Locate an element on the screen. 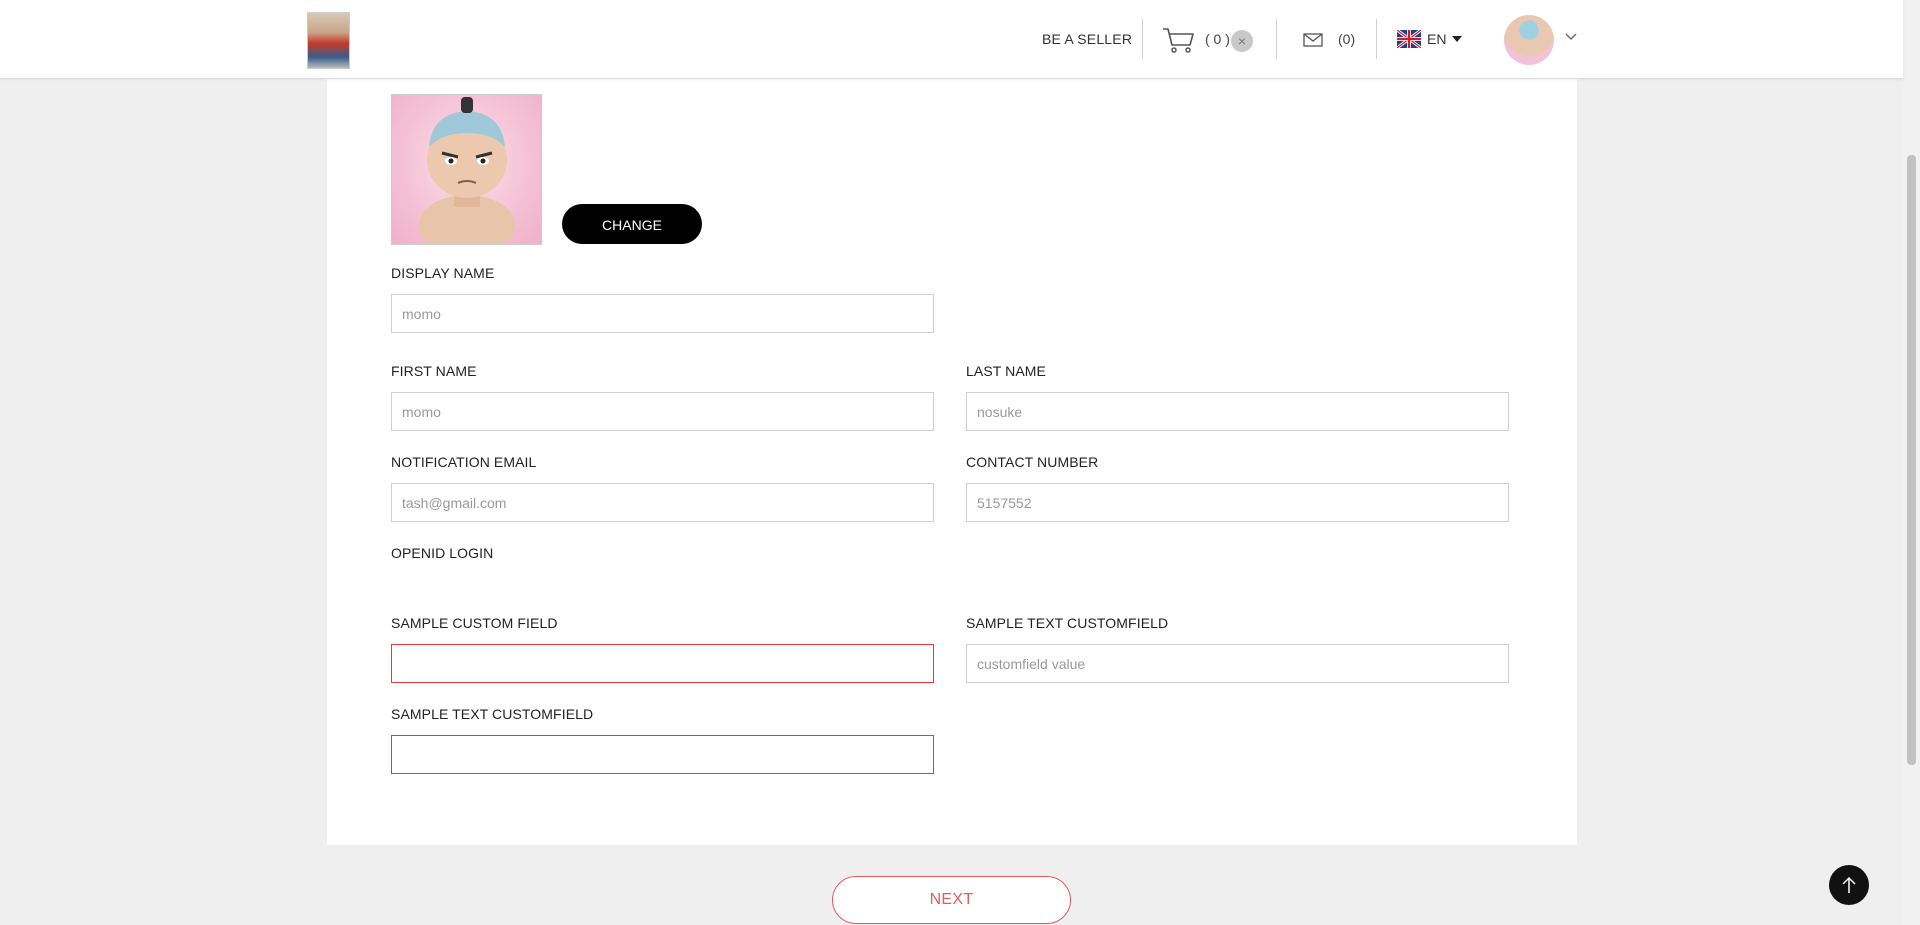 The image size is (1920, 925). doll-logo-icon is located at coordinates (328, 40).